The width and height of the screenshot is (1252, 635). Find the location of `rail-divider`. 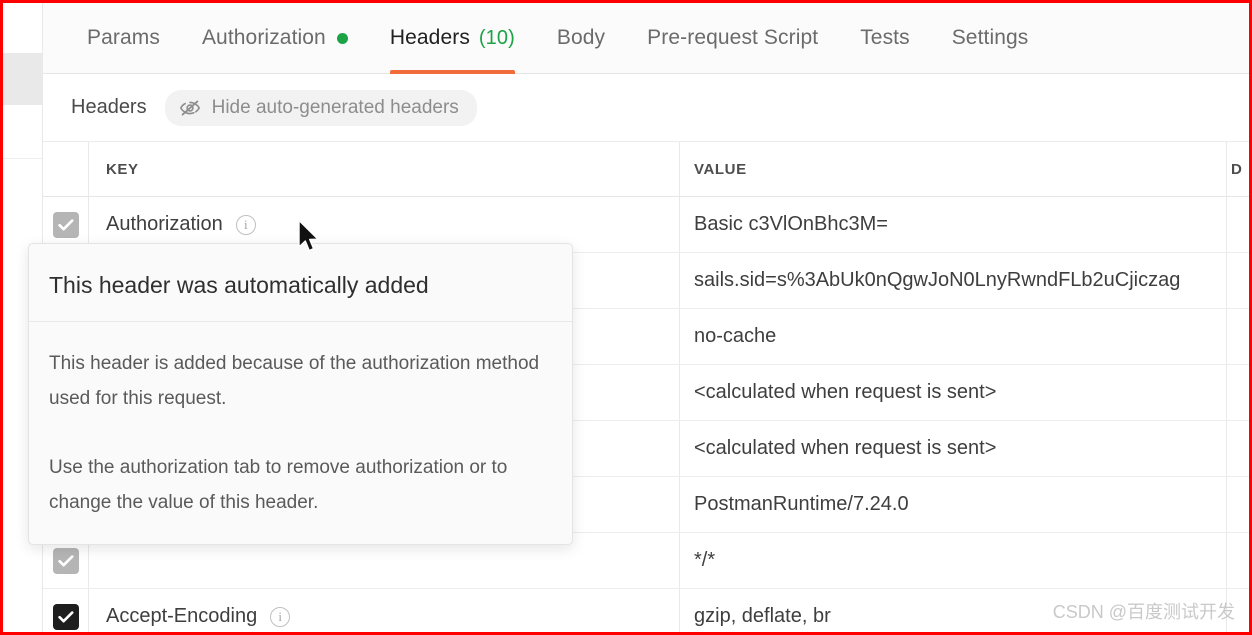

rail-divider is located at coordinates (23, 158).